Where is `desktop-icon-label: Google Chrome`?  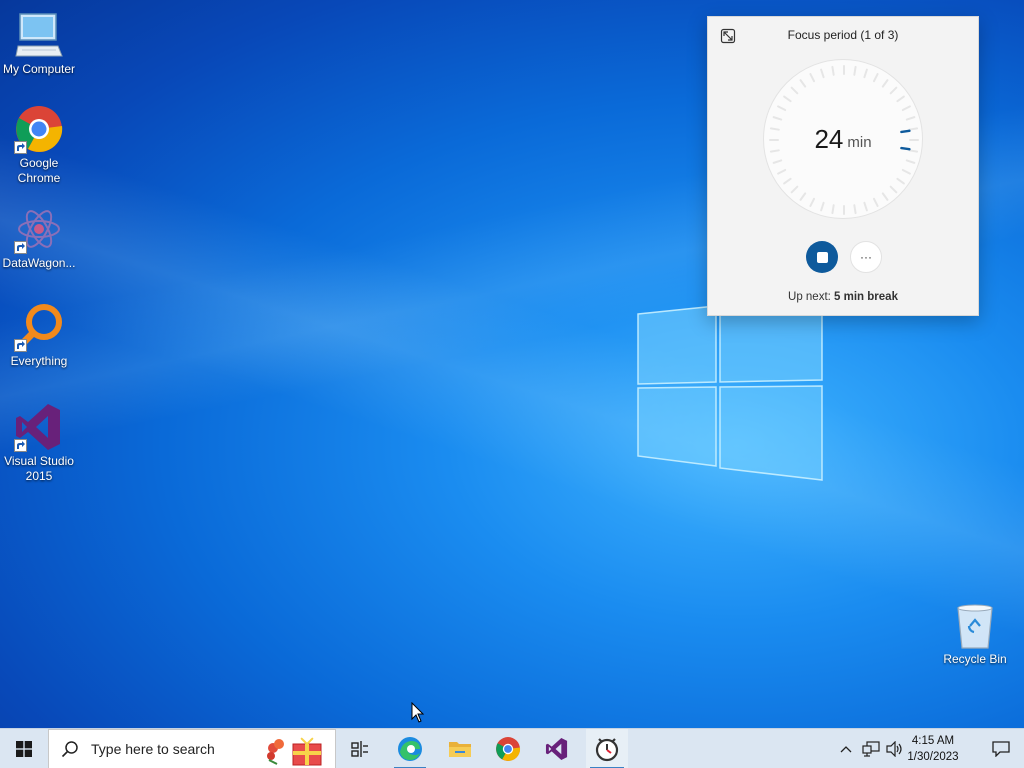 desktop-icon-label: Google Chrome is located at coordinates (39, 170).